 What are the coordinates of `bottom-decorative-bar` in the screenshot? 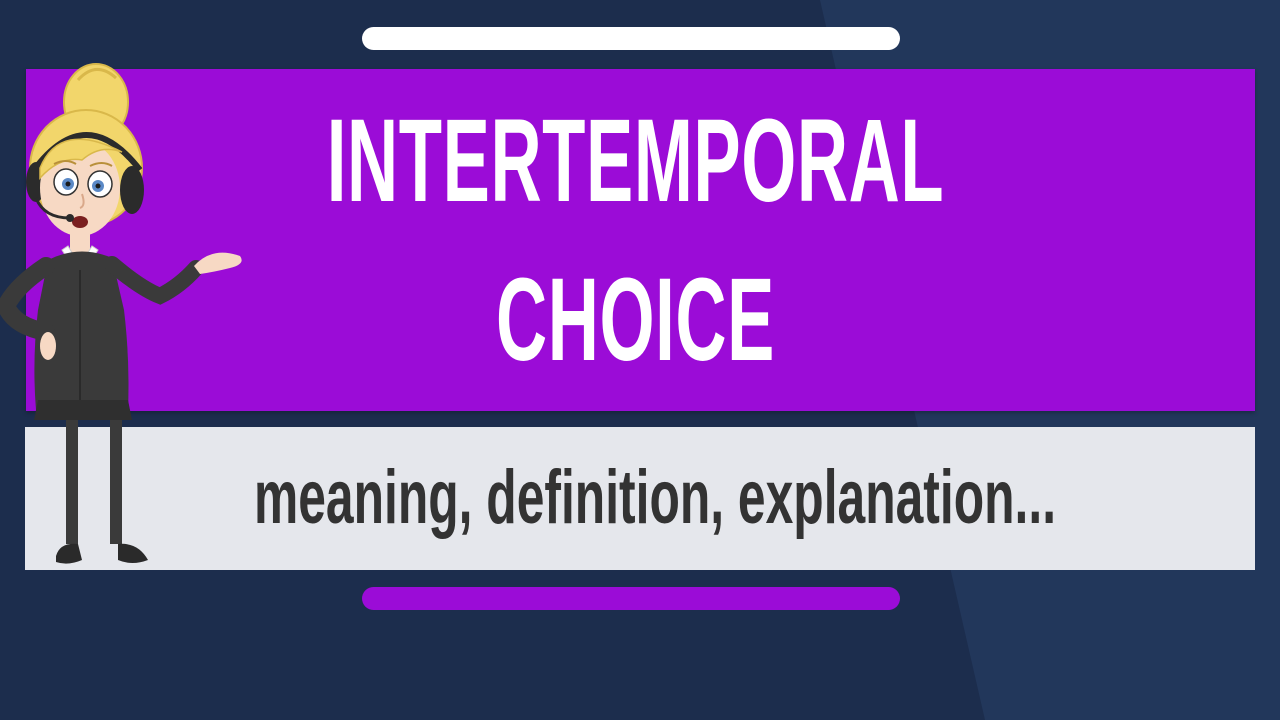 It's located at (631, 598).